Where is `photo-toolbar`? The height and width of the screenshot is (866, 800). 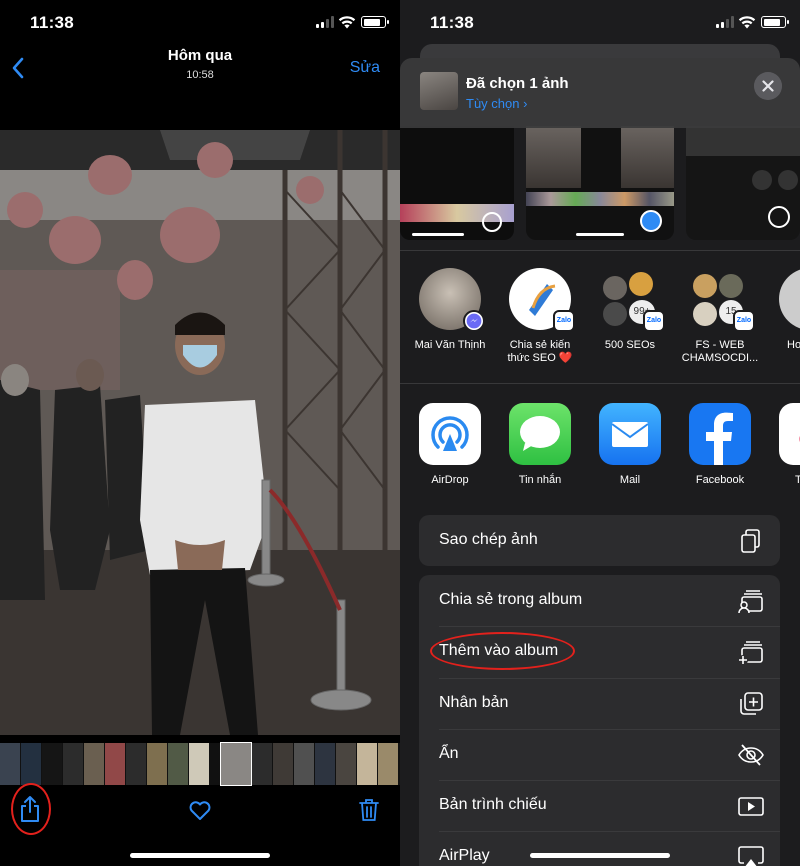 photo-toolbar is located at coordinates (200, 809).